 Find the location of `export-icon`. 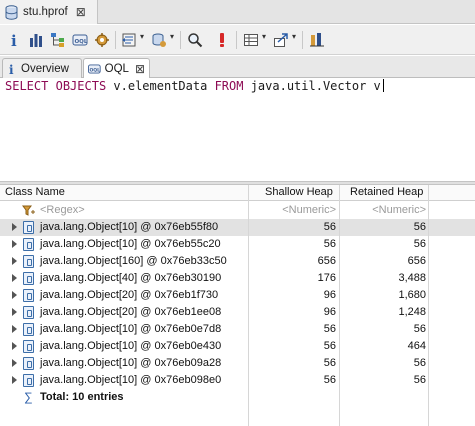

export-icon is located at coordinates (281, 40).